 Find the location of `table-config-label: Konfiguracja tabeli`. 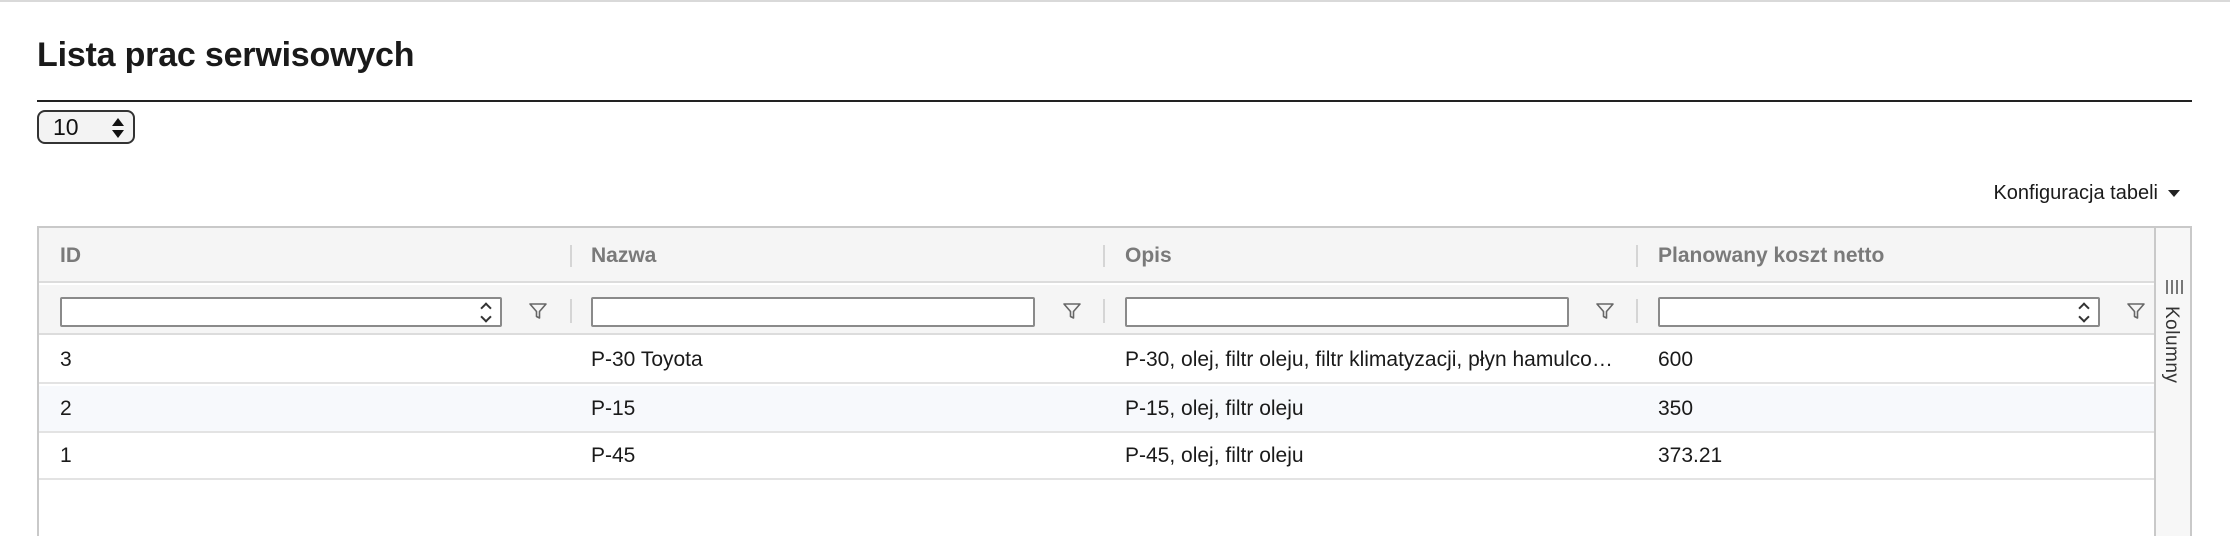

table-config-label: Konfiguracja tabeli is located at coordinates (2075, 193).